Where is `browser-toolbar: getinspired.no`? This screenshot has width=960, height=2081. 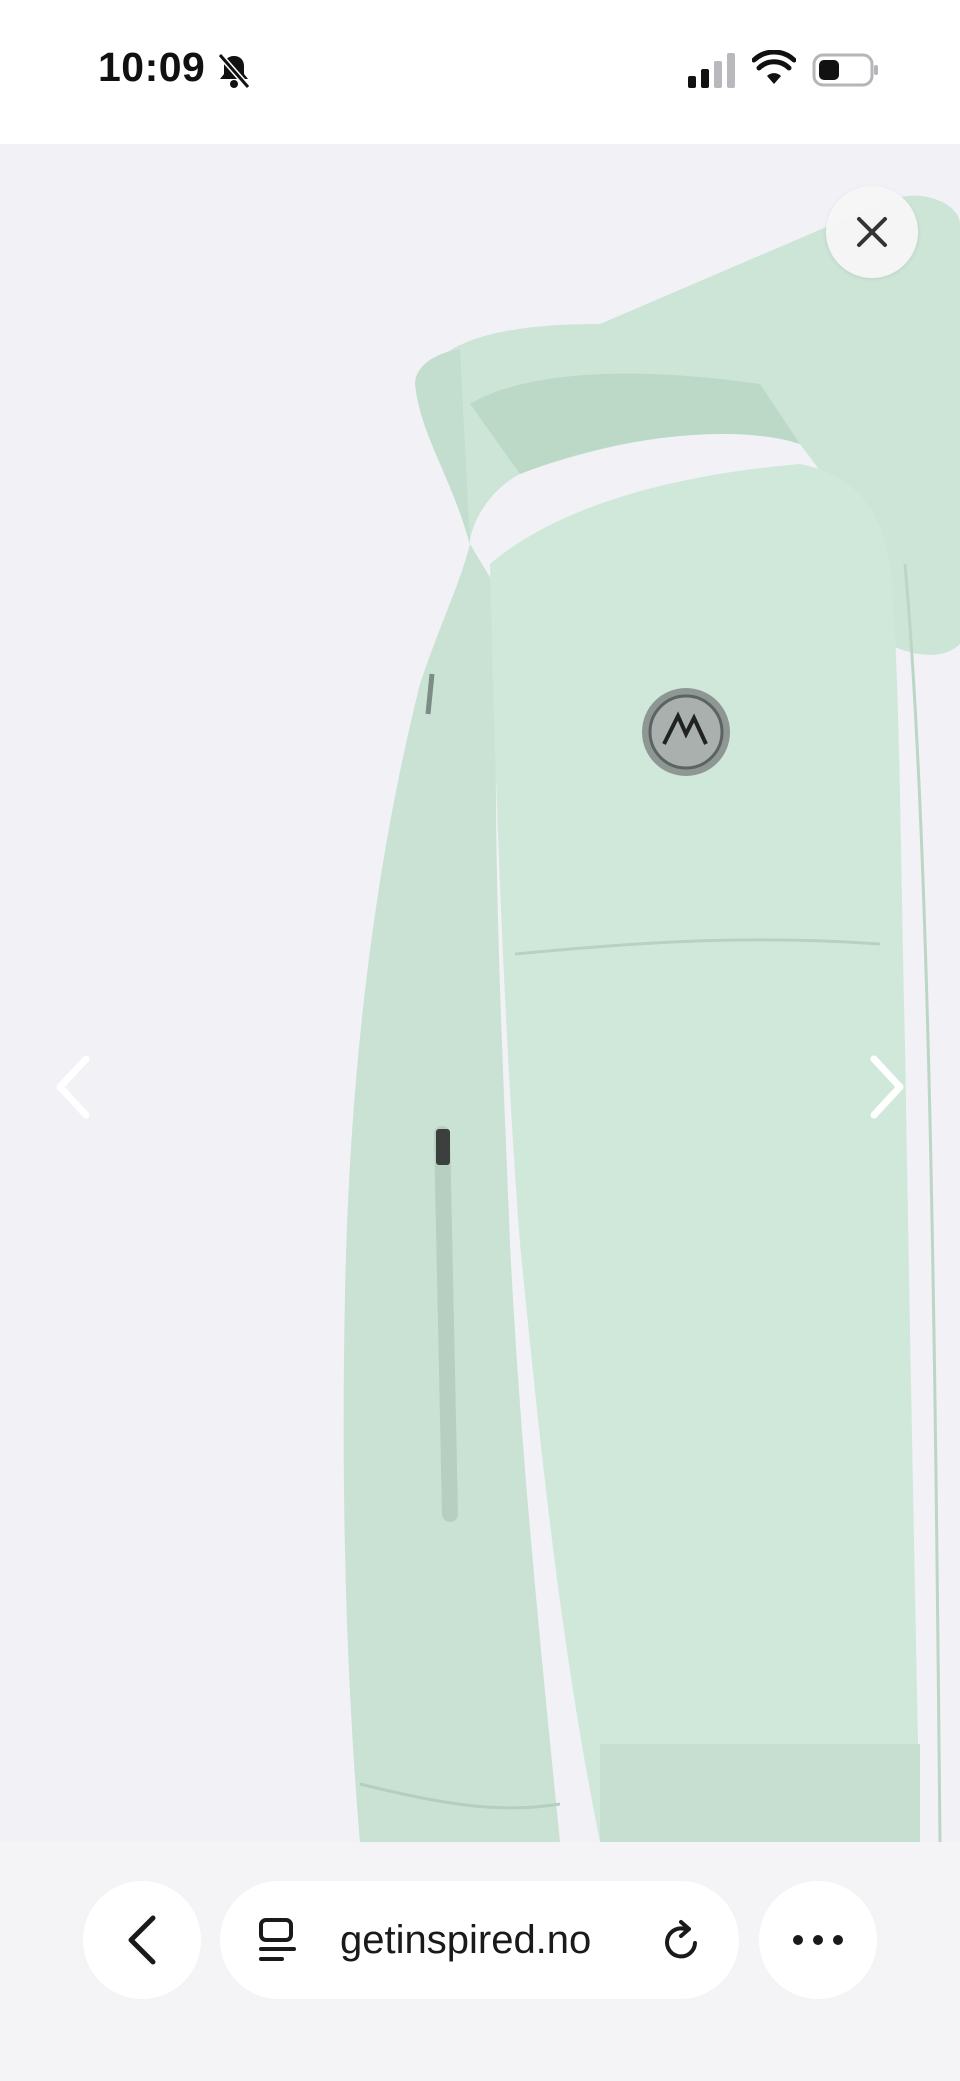
browser-toolbar: getinspired.no is located at coordinates (480, 1961).